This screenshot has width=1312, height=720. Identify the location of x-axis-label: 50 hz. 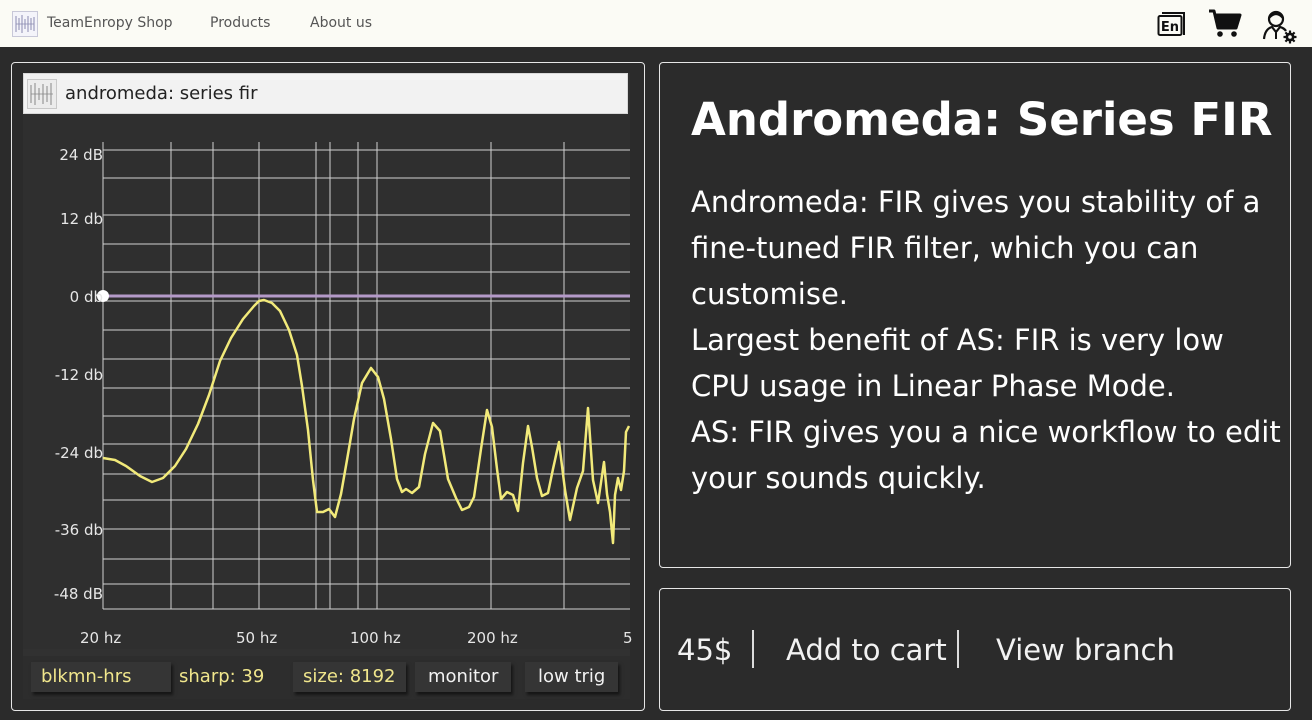
(257, 638).